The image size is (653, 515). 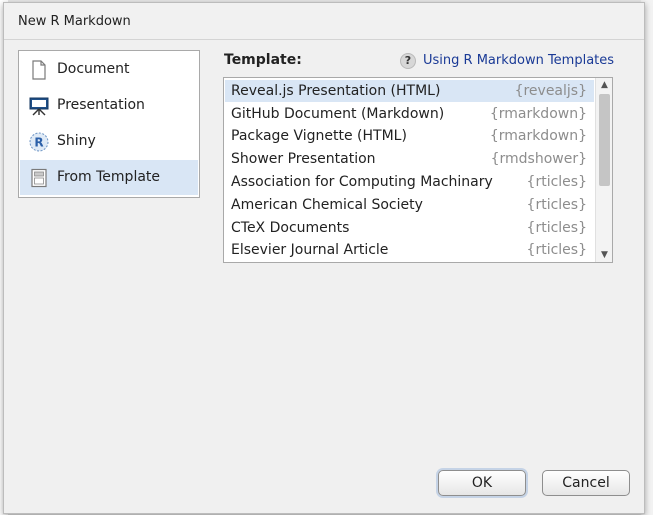 I want to click on presentation-easel-icon, so click(x=39, y=106).